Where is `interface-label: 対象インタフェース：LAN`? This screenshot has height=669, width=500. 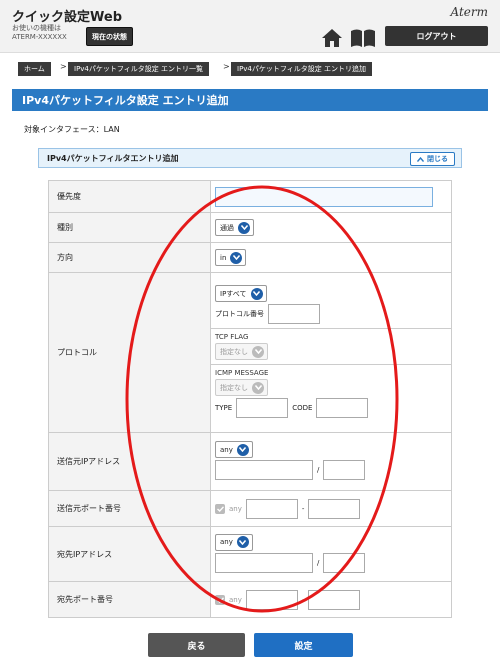 interface-label: 対象インタフェース：LAN is located at coordinates (72, 129).